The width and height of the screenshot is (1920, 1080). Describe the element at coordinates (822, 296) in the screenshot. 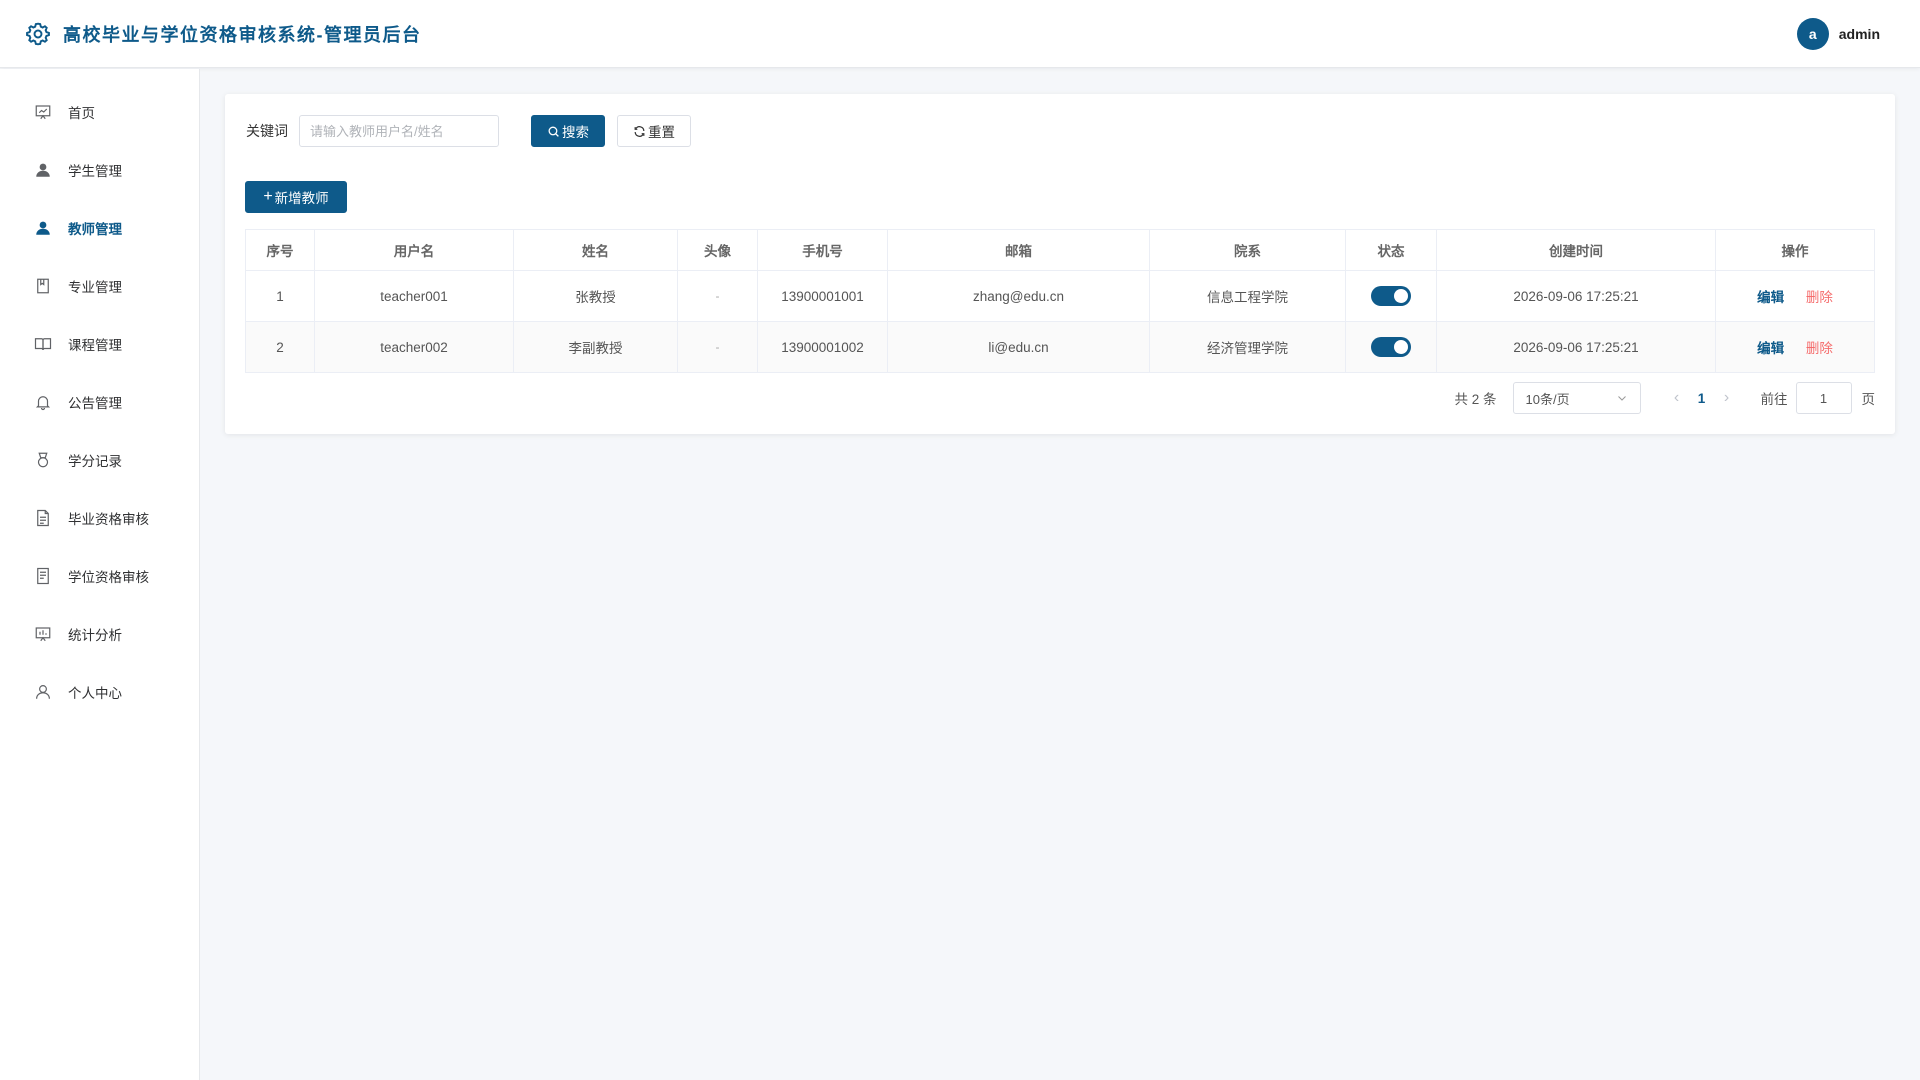

I see `cell-phone: 13900001001` at that location.